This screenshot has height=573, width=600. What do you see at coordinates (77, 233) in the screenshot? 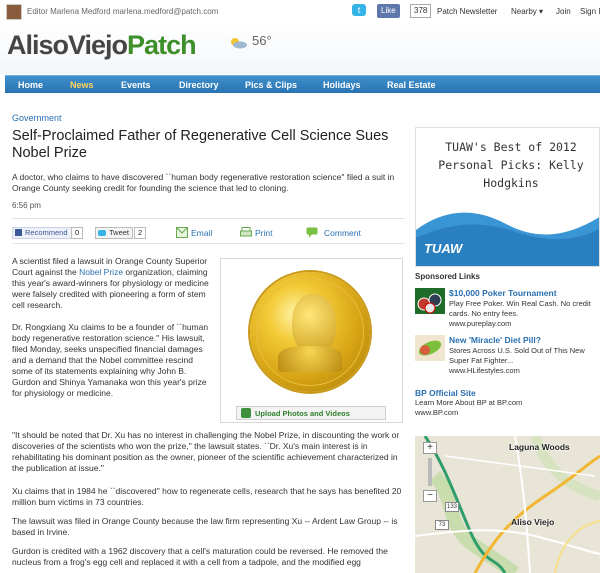
I see `recommend-count: 0` at bounding box center [77, 233].